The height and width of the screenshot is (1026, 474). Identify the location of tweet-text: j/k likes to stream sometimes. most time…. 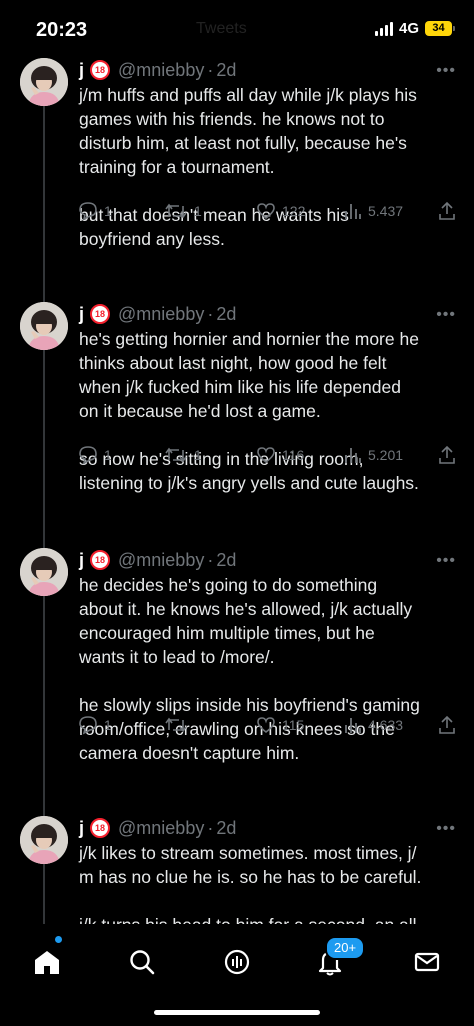
(267, 889).